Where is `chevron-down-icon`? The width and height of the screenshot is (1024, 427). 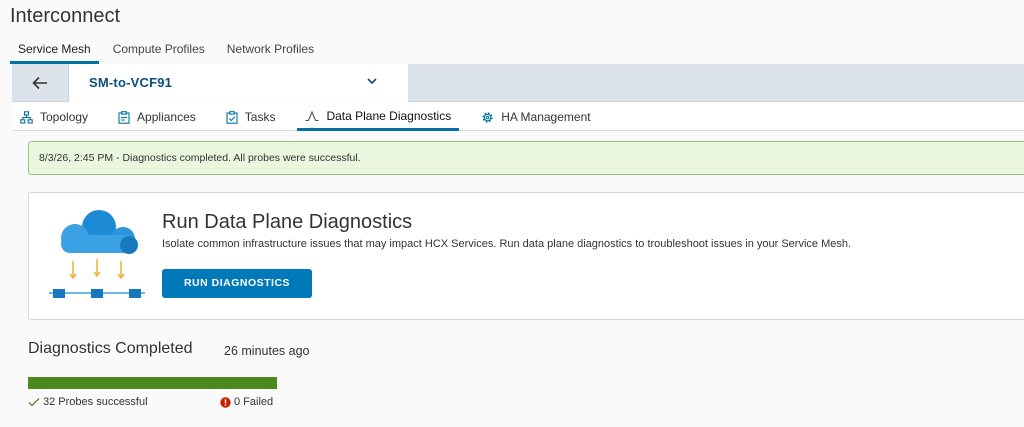
chevron-down-icon is located at coordinates (372, 81).